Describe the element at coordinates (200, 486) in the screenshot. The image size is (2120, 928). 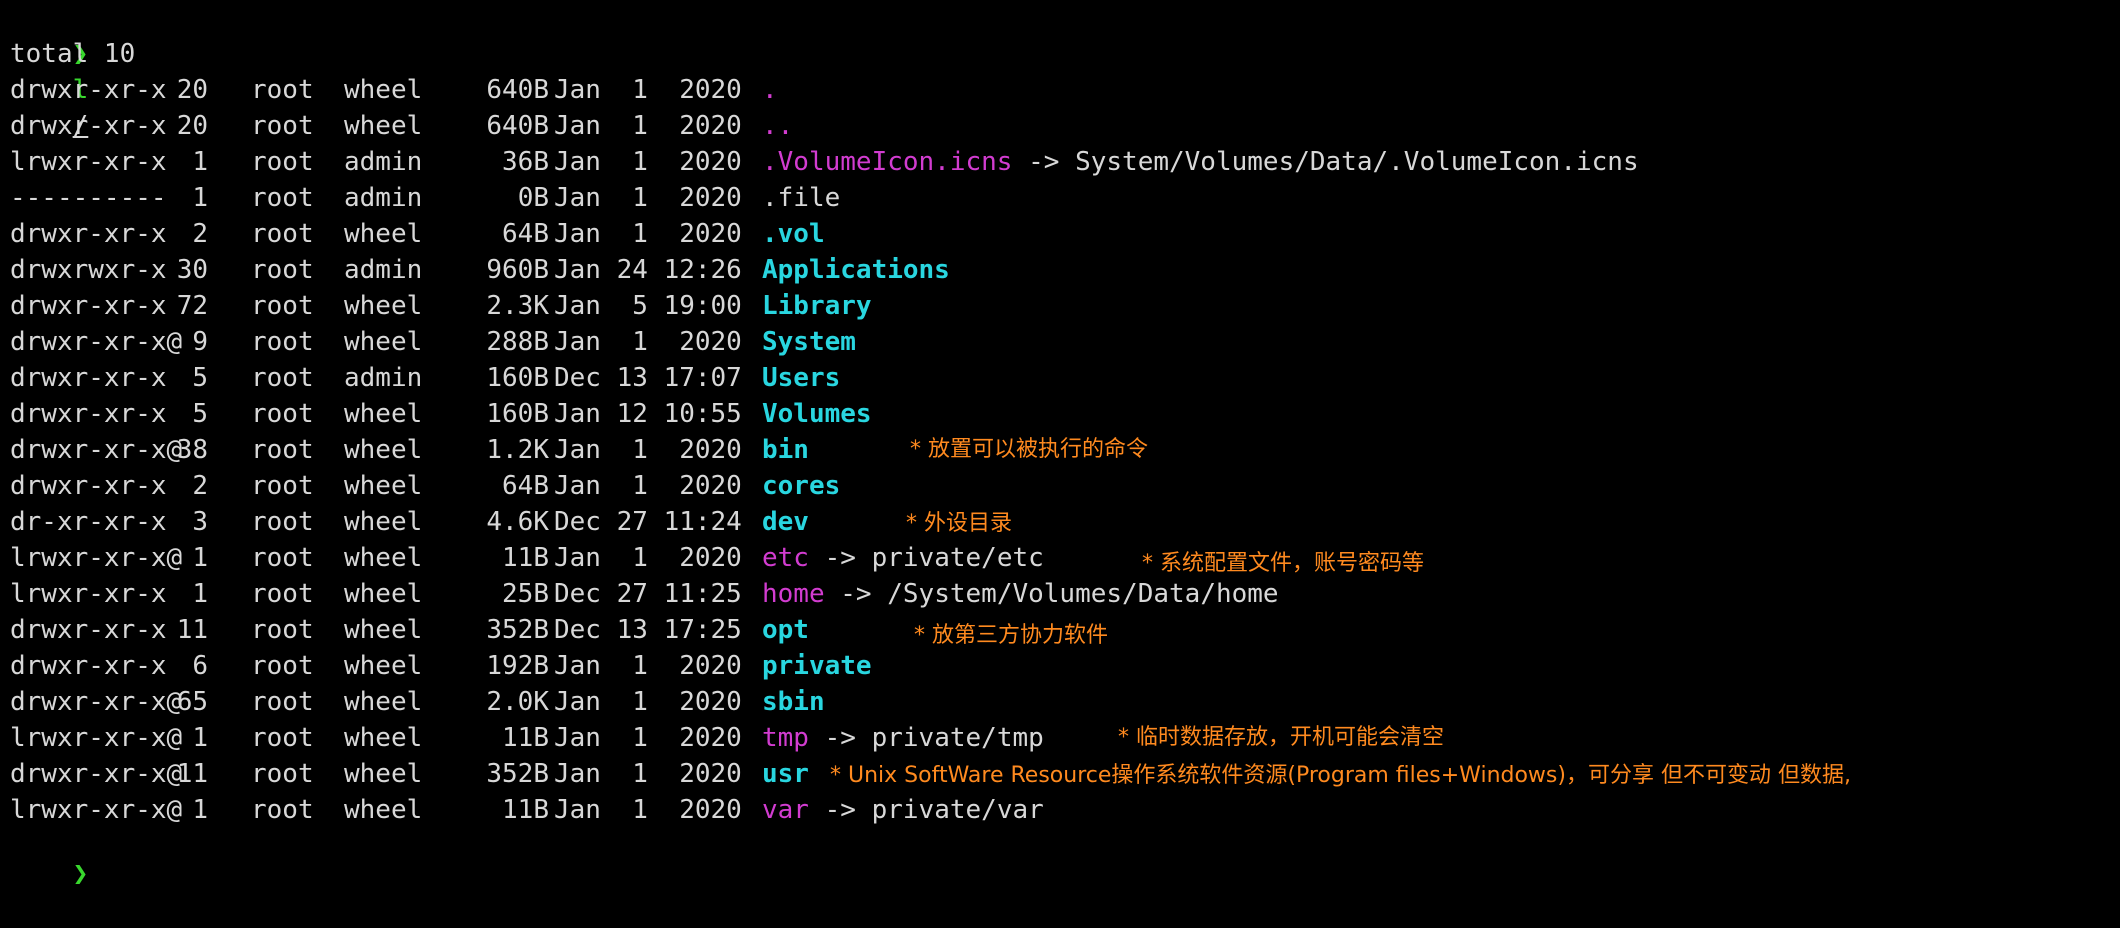
I see `link-count: 2` at that location.